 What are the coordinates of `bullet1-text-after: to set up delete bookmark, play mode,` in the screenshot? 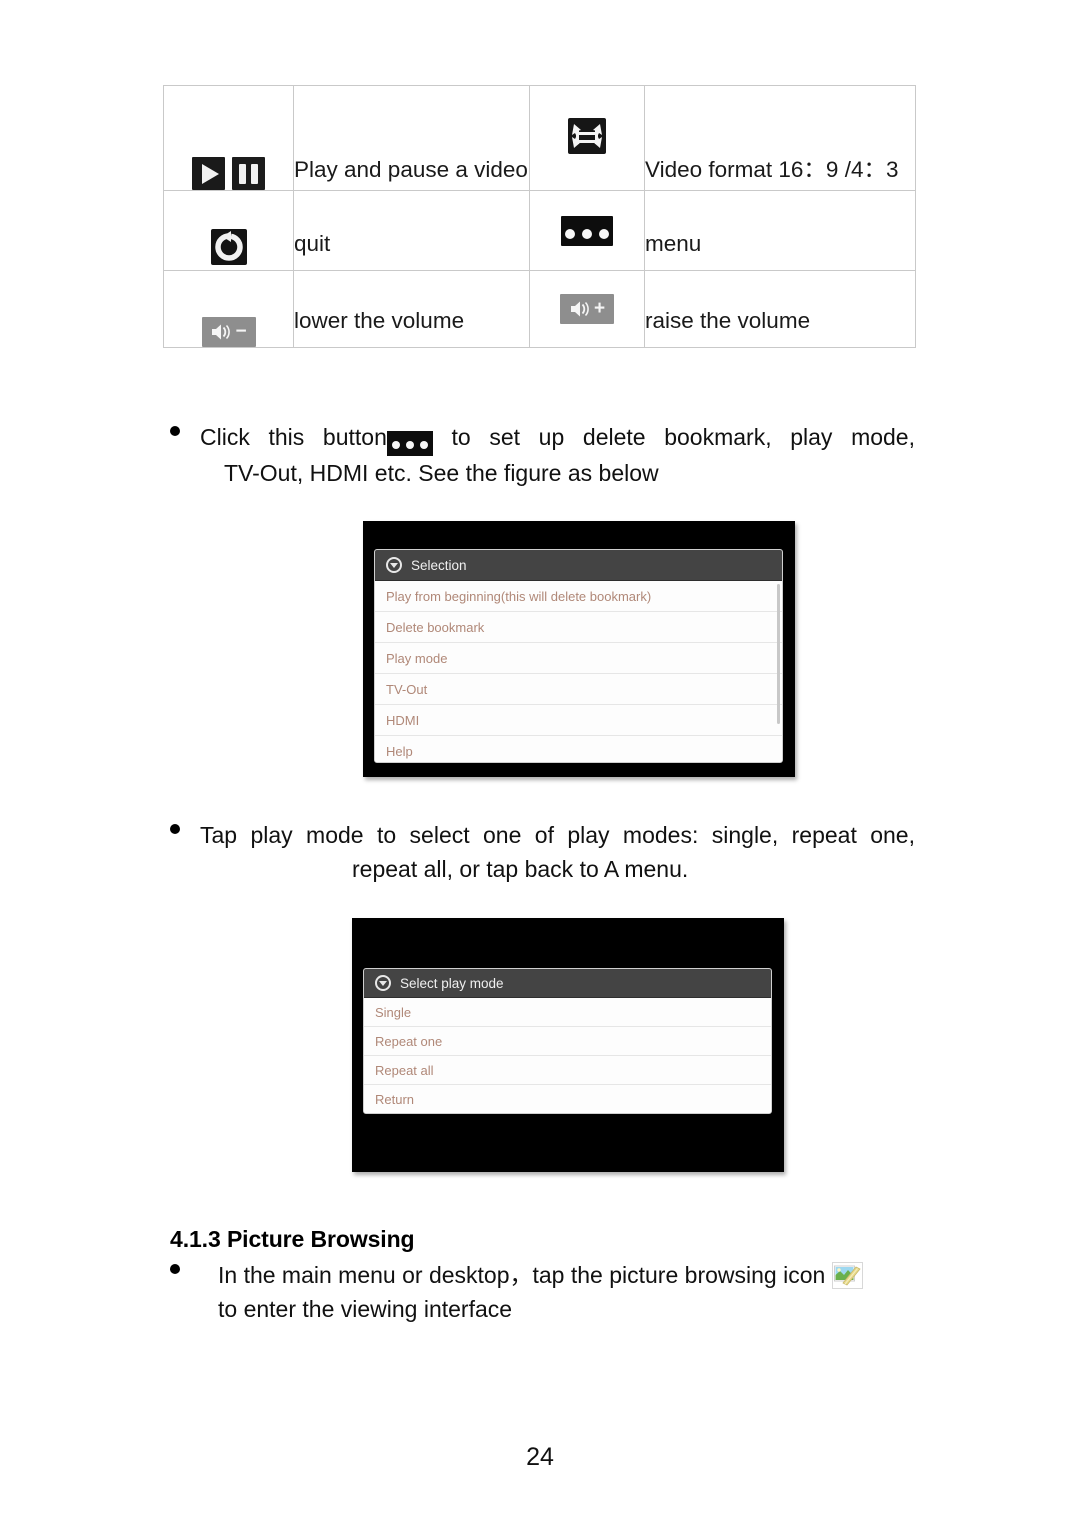 It's located at (683, 437).